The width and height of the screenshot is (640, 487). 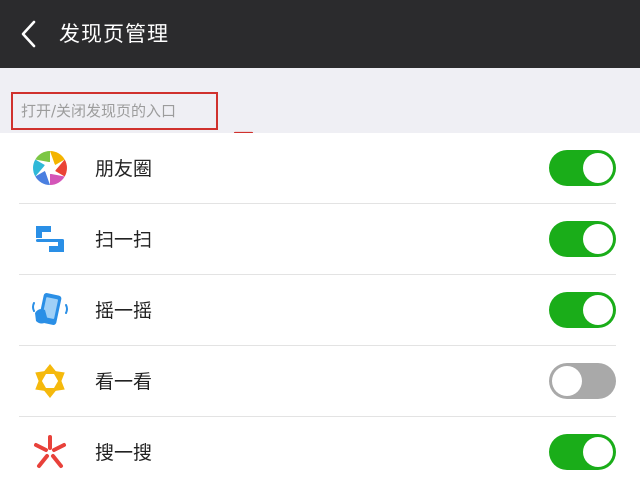 What do you see at coordinates (29, 34) in the screenshot?
I see `chevron-left-icon` at bounding box center [29, 34].